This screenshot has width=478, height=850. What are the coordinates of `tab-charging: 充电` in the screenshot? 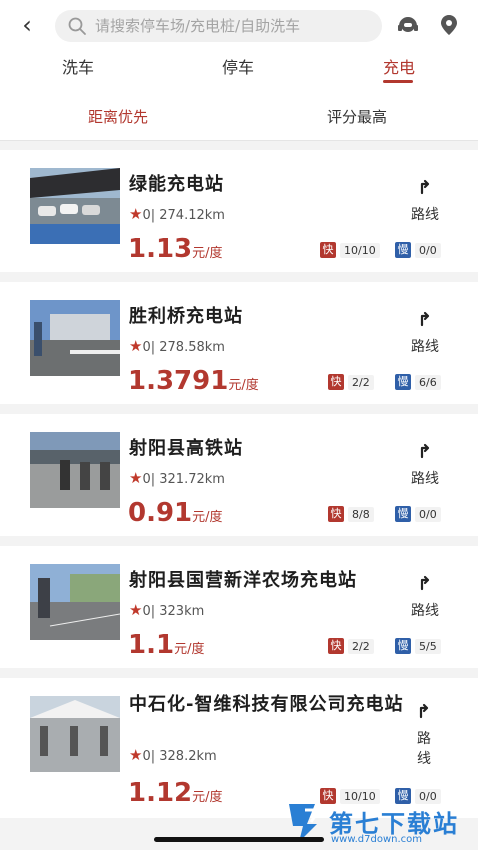 It's located at (399, 66).